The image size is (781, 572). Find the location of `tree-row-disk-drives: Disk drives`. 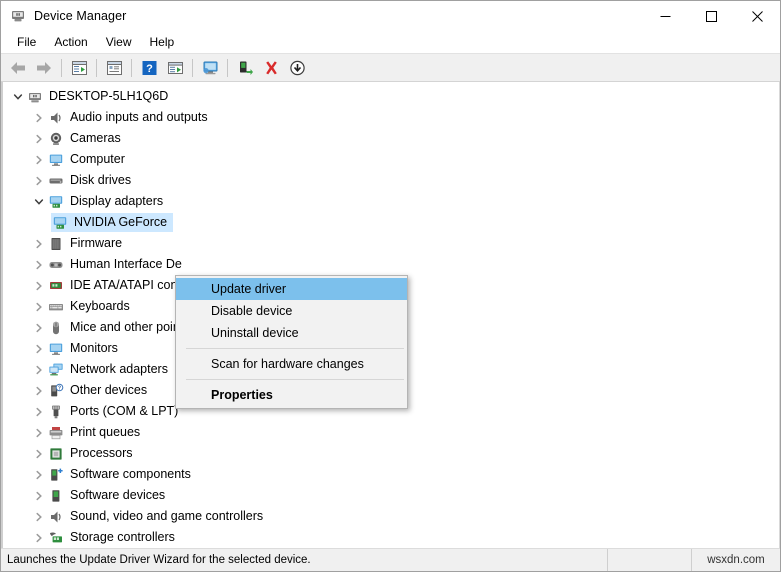

tree-row-disk-drives: Disk drives is located at coordinates (391, 180).